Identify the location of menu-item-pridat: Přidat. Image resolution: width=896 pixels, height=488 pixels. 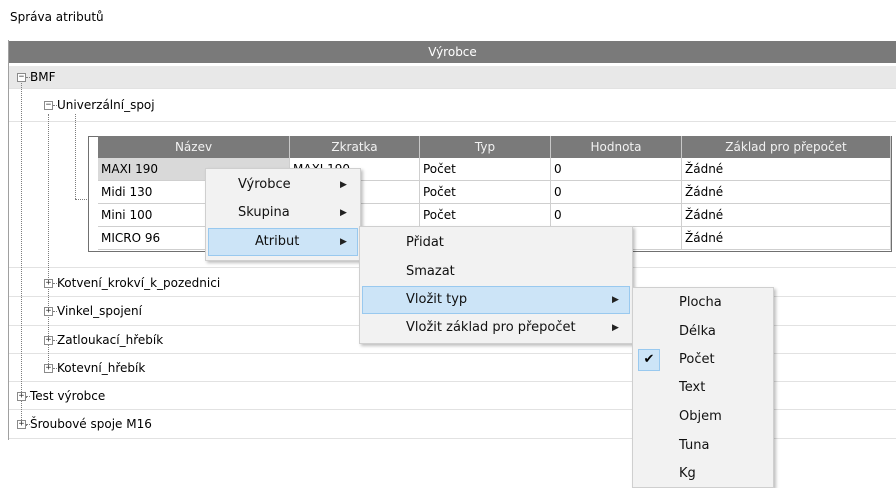
(496, 243).